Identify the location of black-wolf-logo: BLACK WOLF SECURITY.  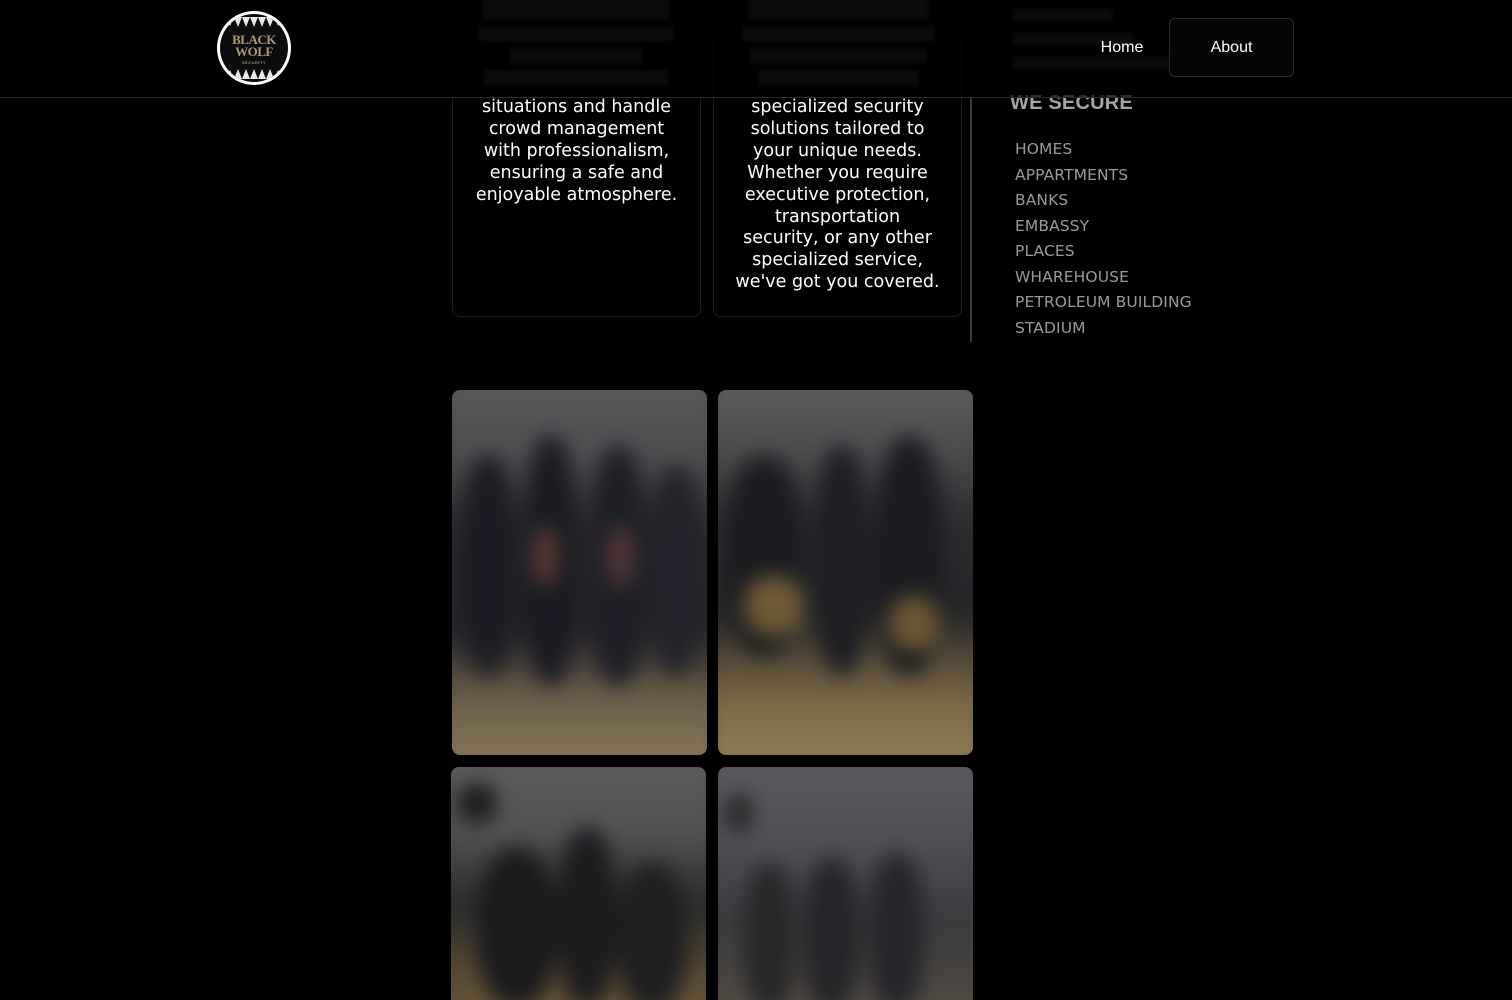
(254, 48).